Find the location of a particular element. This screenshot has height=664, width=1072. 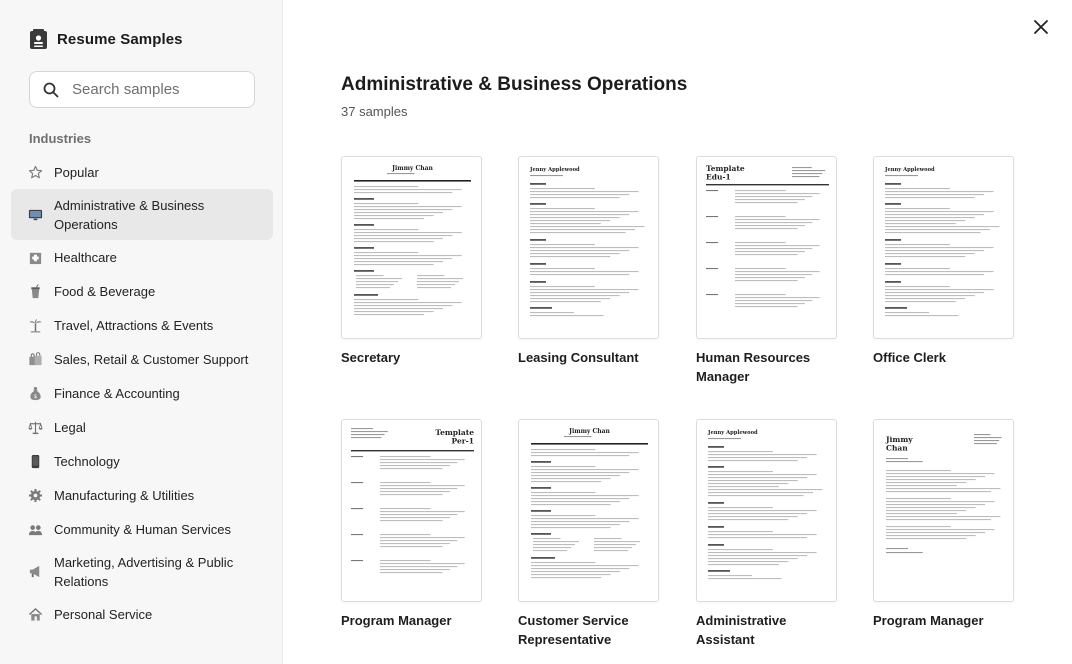

sidebar-item-technology: Technology is located at coordinates (142, 461).